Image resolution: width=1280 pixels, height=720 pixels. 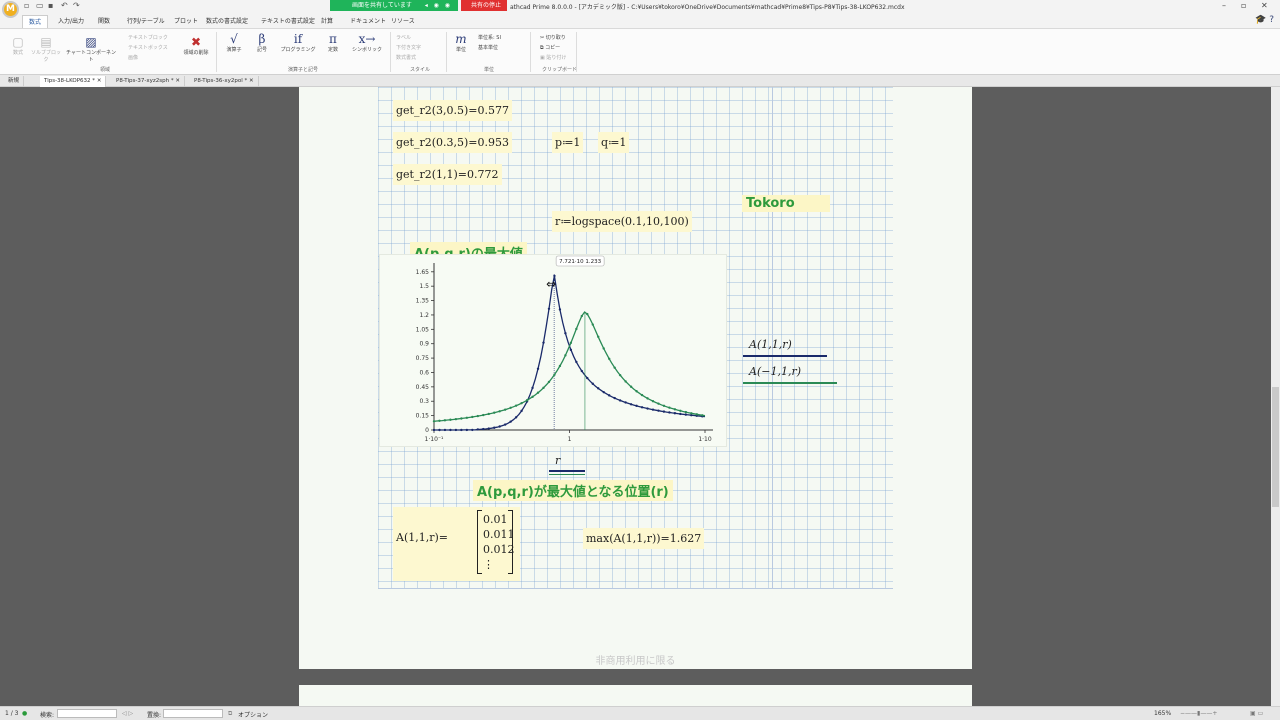 What do you see at coordinates (550, 47) in the screenshot?
I see `copy-button: ⧉ コピー` at bounding box center [550, 47].